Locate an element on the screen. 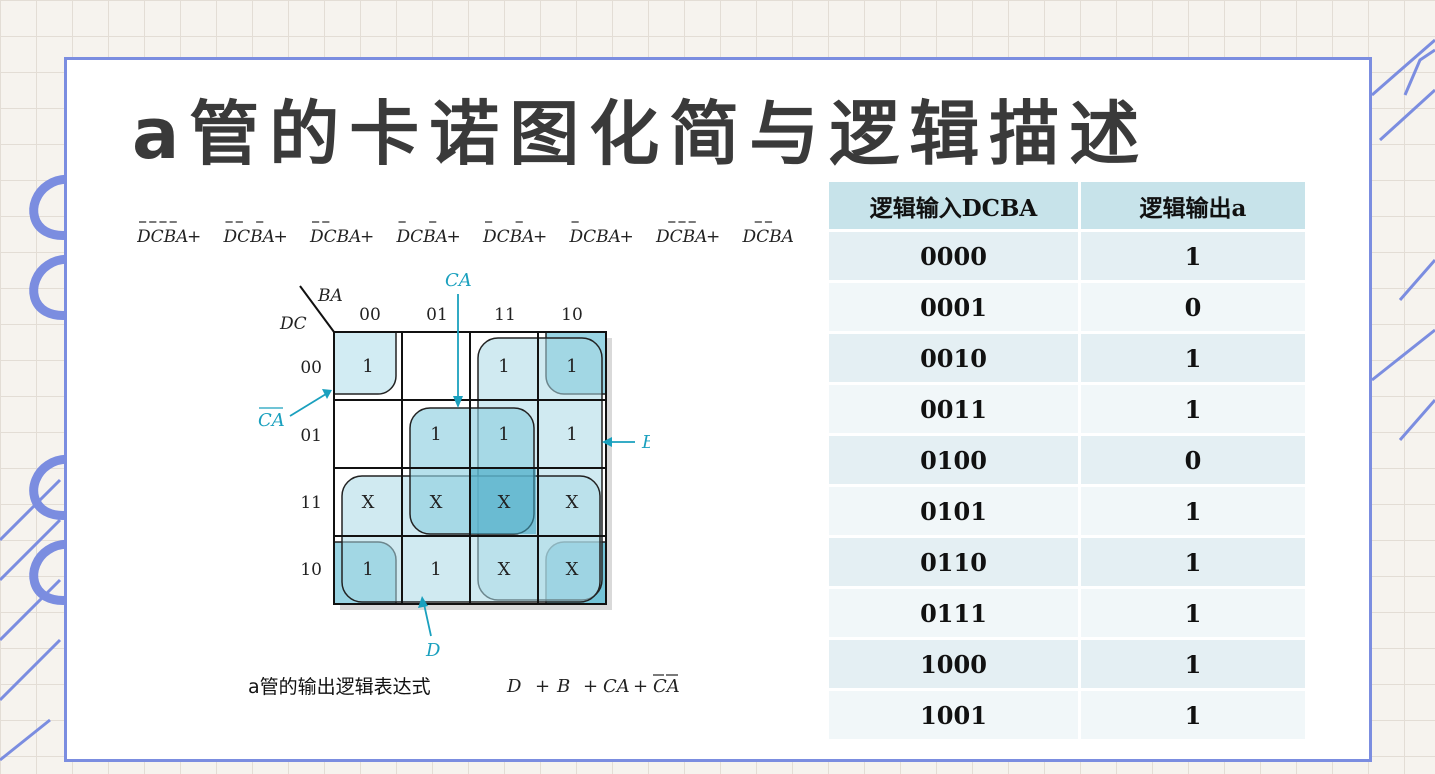 Image resolution: width=1435 pixels, height=774 pixels. expression-formula: D + B + CA + CA is located at coordinates (593, 685).